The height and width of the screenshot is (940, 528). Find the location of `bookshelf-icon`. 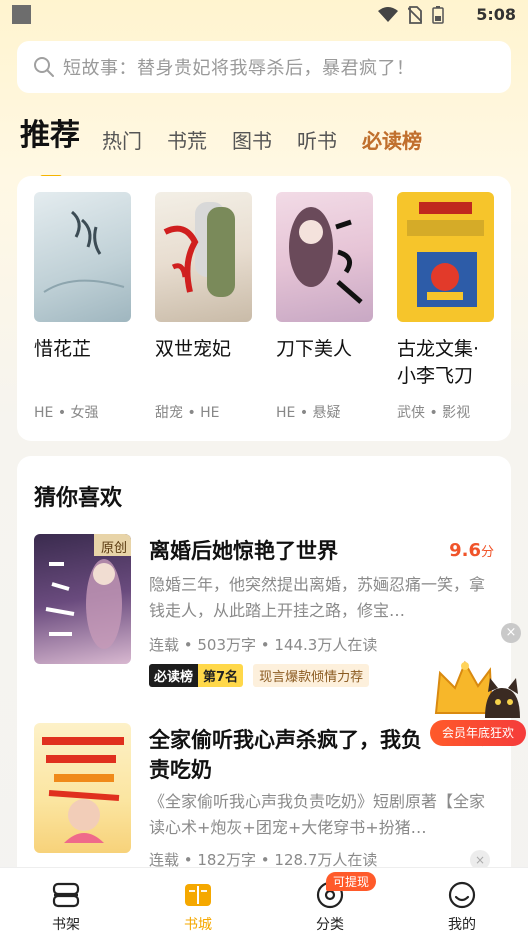

bookshelf-icon is located at coordinates (66, 895).